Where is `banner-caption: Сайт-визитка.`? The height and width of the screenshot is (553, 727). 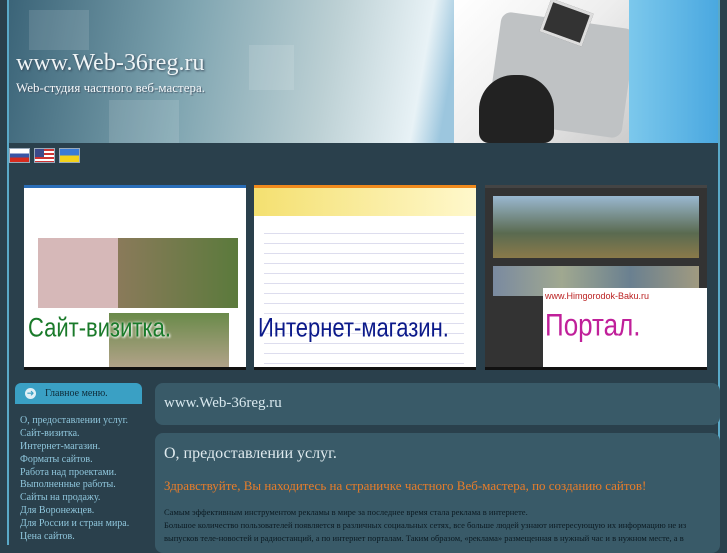 banner-caption: Сайт-визитка. is located at coordinates (99, 327).